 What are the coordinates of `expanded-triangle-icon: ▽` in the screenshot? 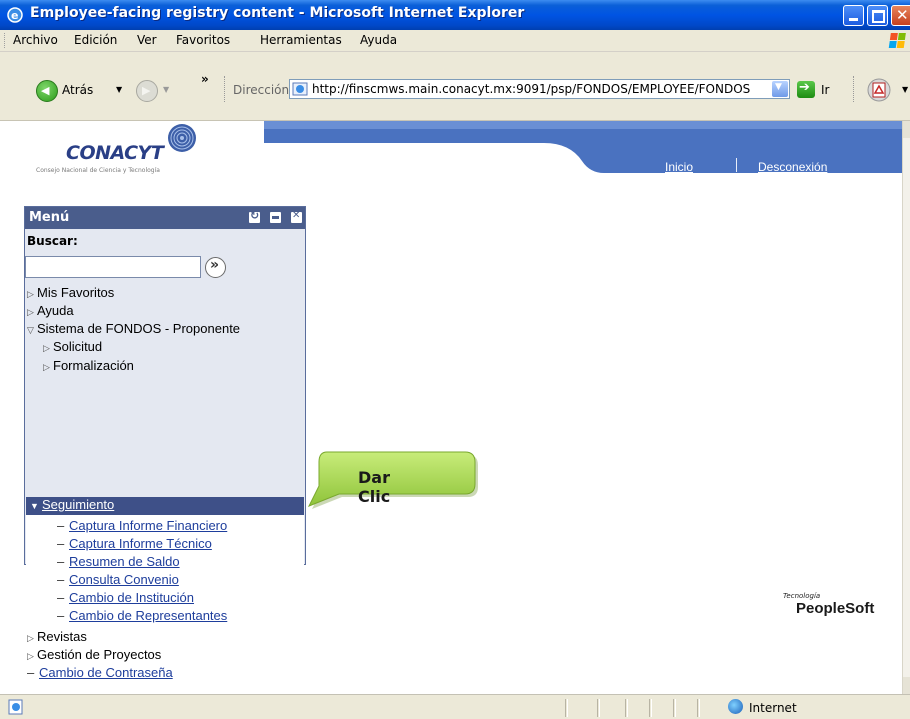 It's located at (30, 330).